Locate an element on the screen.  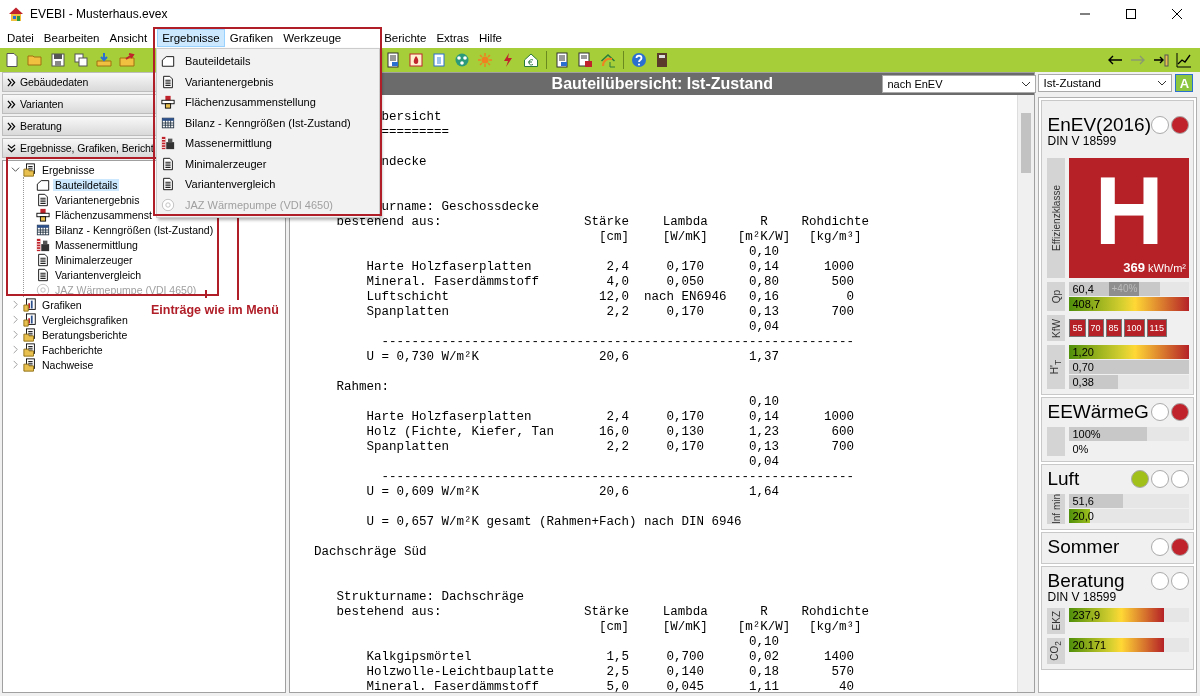
kfw-level-badge: 85 is located at coordinates (1113, 328).